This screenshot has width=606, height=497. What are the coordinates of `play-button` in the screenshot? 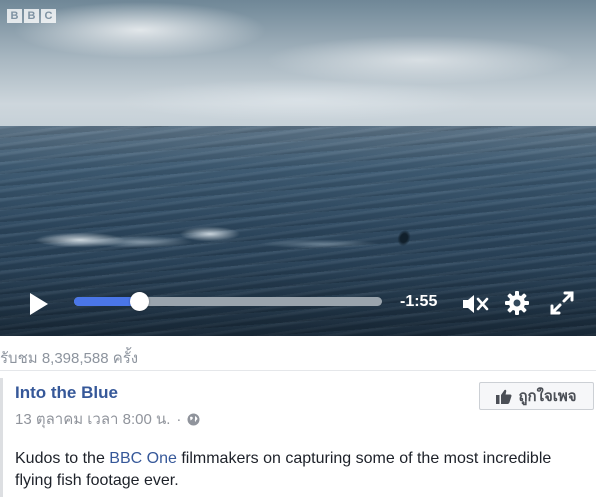 It's located at (39, 304).